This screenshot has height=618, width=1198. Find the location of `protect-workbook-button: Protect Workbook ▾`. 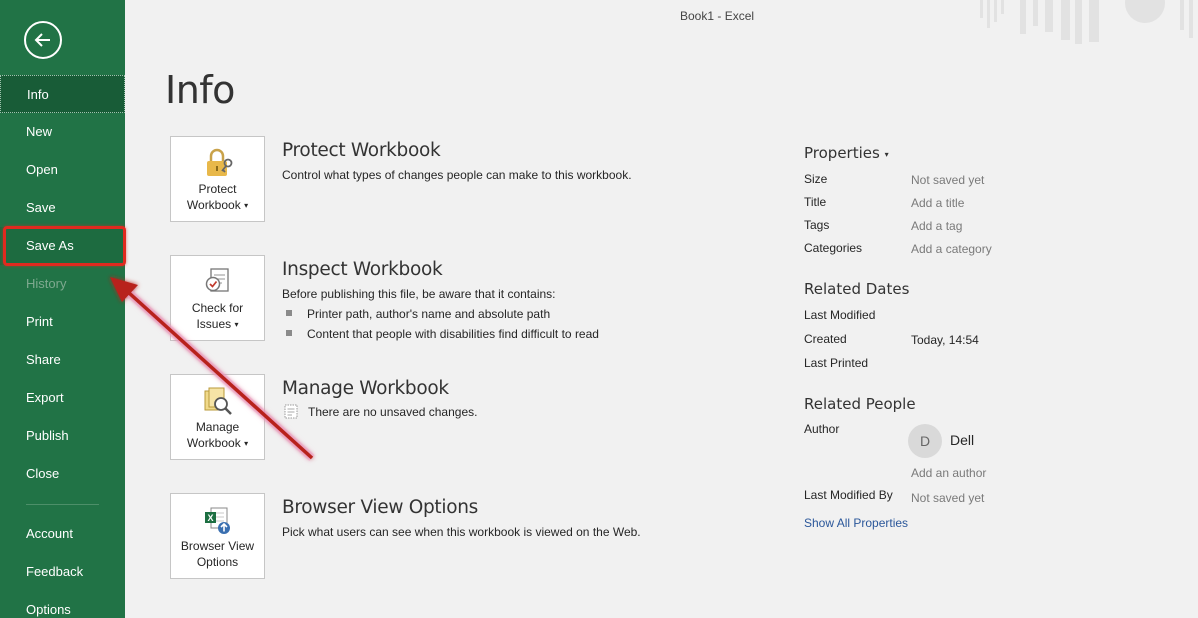

protect-workbook-button: Protect Workbook ▾ is located at coordinates (217, 179).